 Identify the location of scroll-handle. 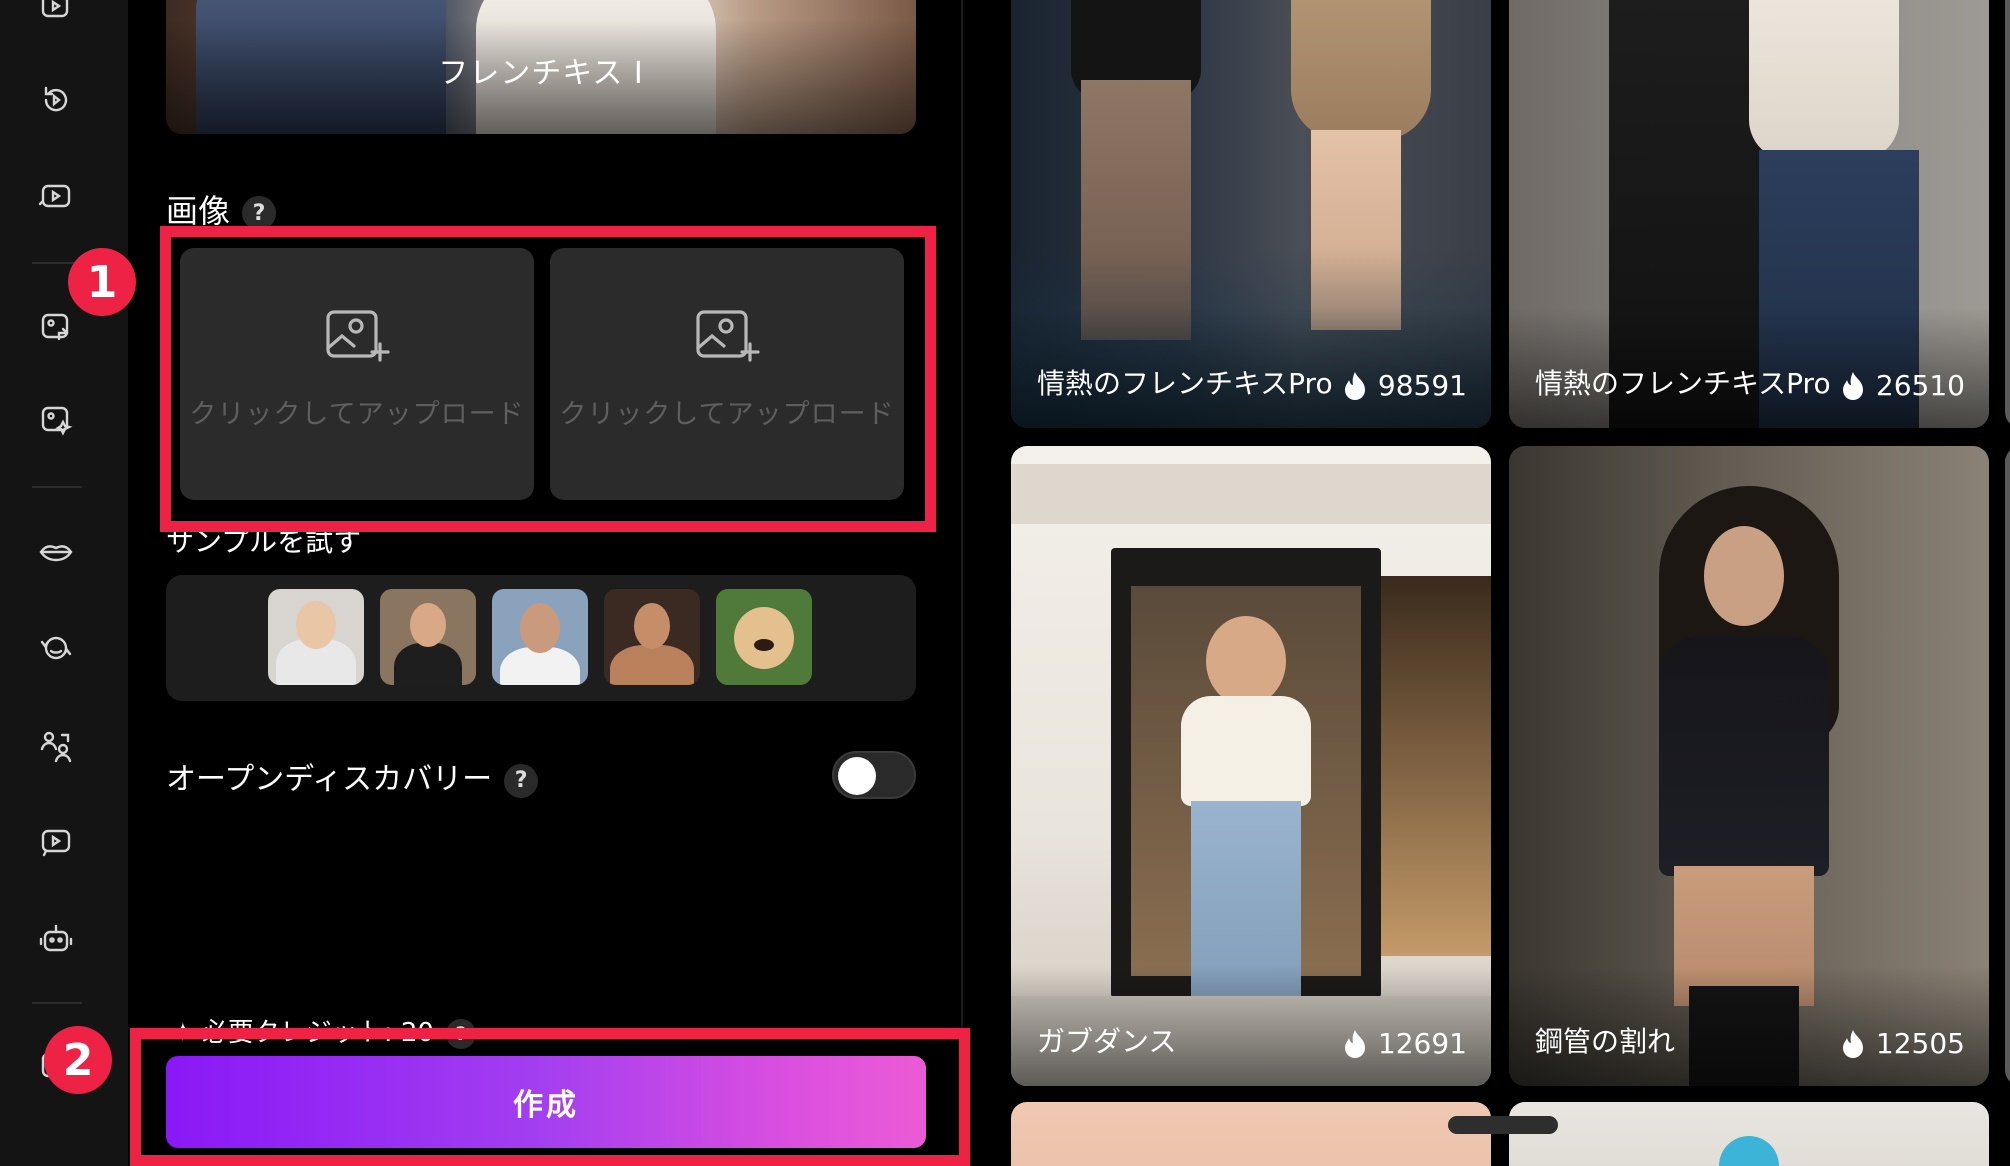
(1503, 1125).